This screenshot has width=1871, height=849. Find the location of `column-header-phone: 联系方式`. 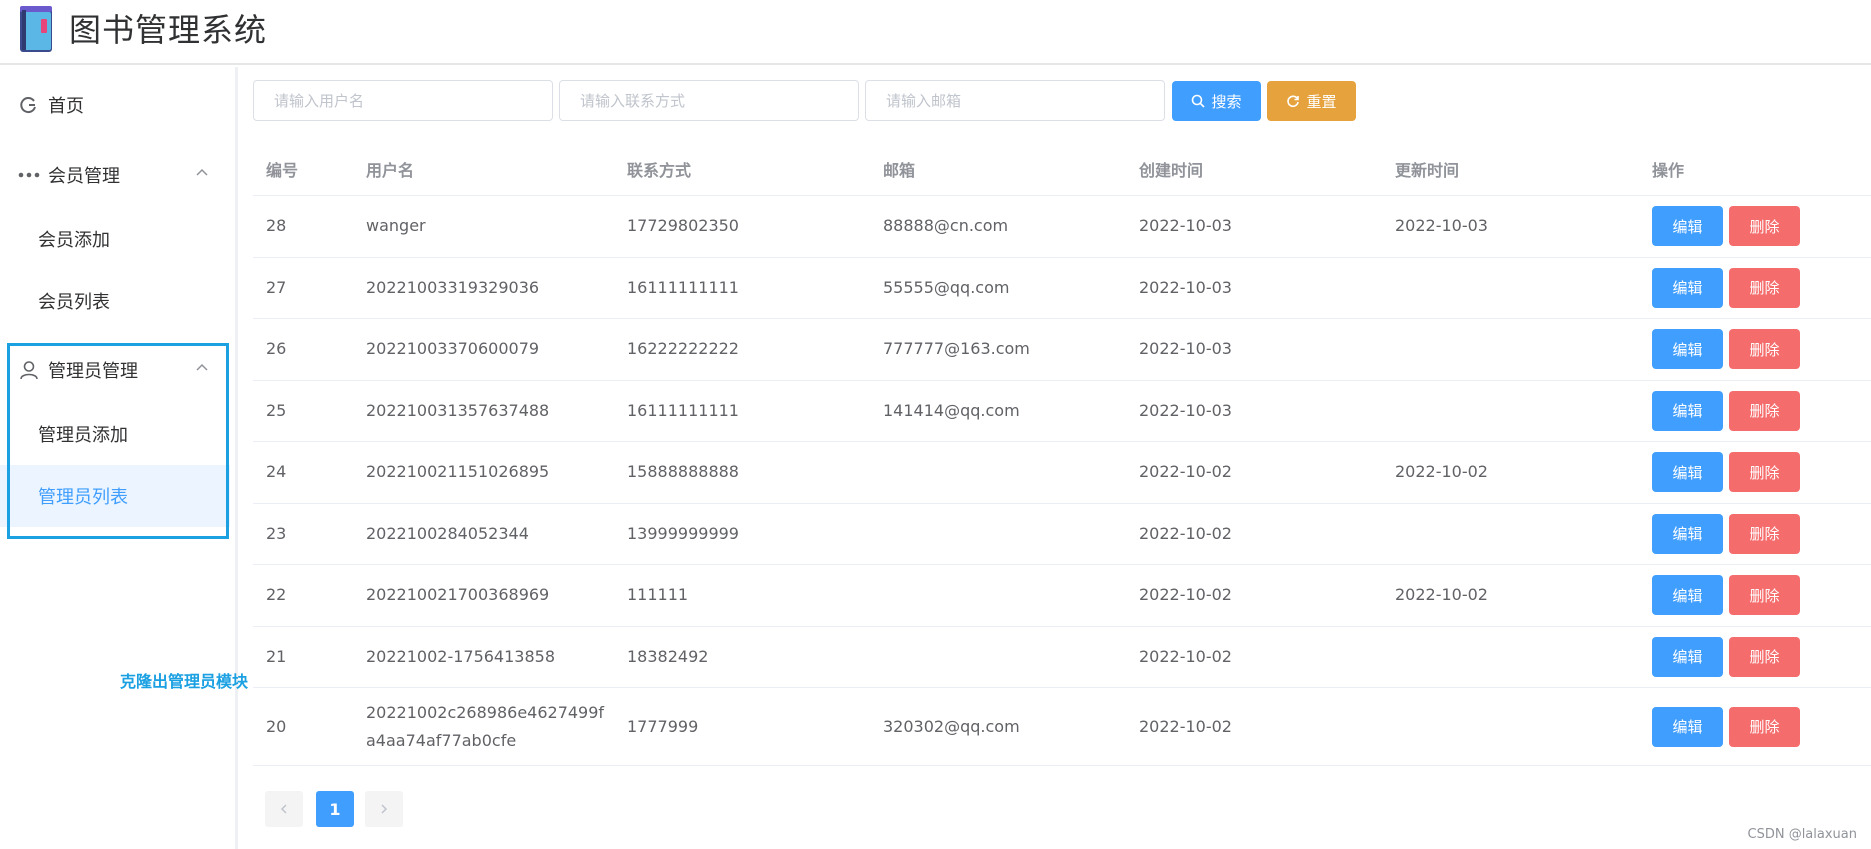

column-header-phone: 联系方式 is located at coordinates (659, 170).